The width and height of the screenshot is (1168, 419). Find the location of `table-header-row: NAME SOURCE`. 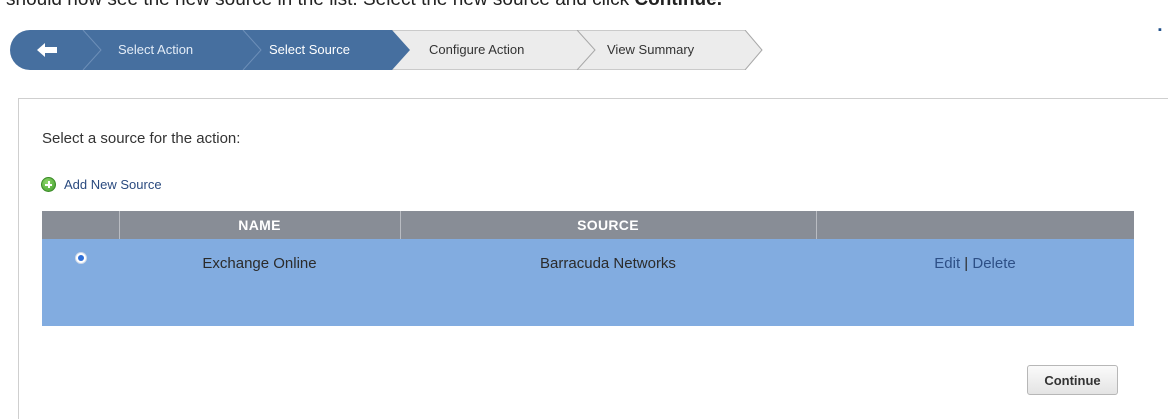

table-header-row: NAME SOURCE is located at coordinates (588, 225).